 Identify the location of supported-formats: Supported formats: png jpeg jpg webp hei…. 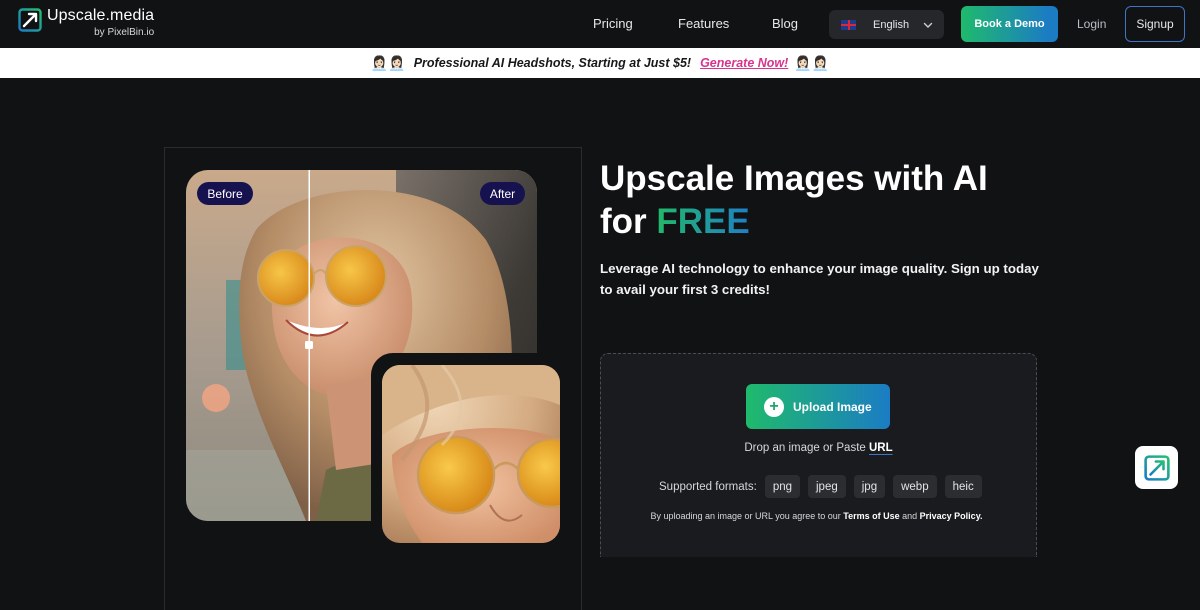
(824, 486).